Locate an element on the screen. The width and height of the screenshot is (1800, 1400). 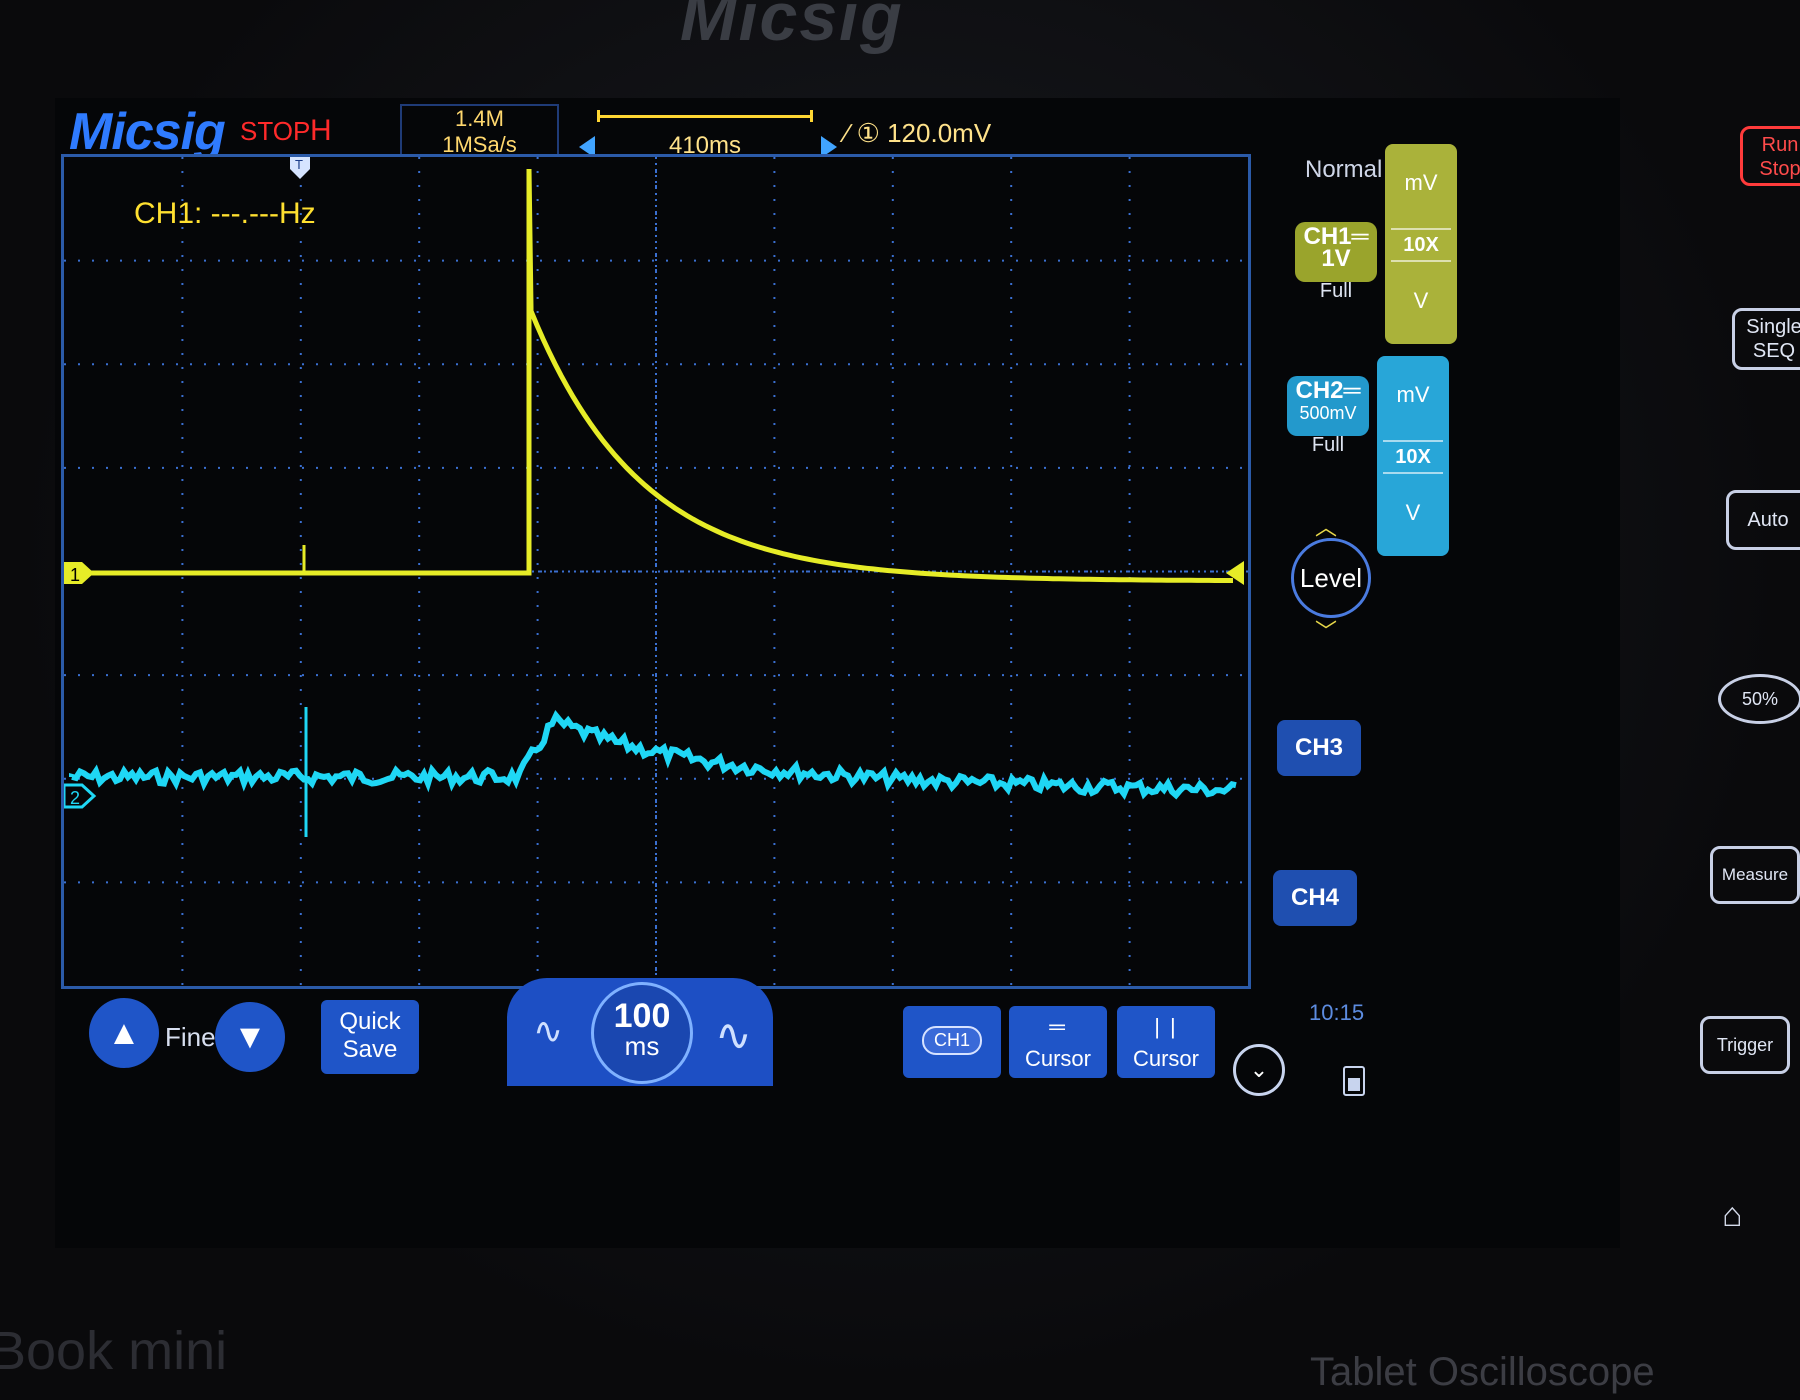
trigger-position-label: T is located at coordinates (299, 164).